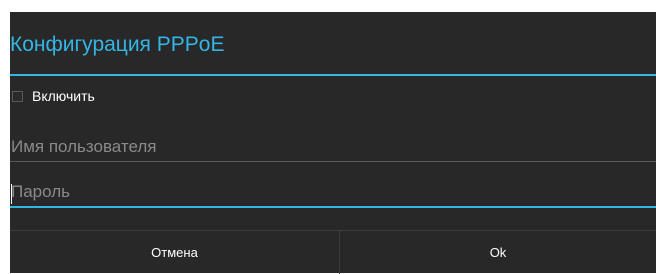  I want to click on title-divider, so click(333, 75).